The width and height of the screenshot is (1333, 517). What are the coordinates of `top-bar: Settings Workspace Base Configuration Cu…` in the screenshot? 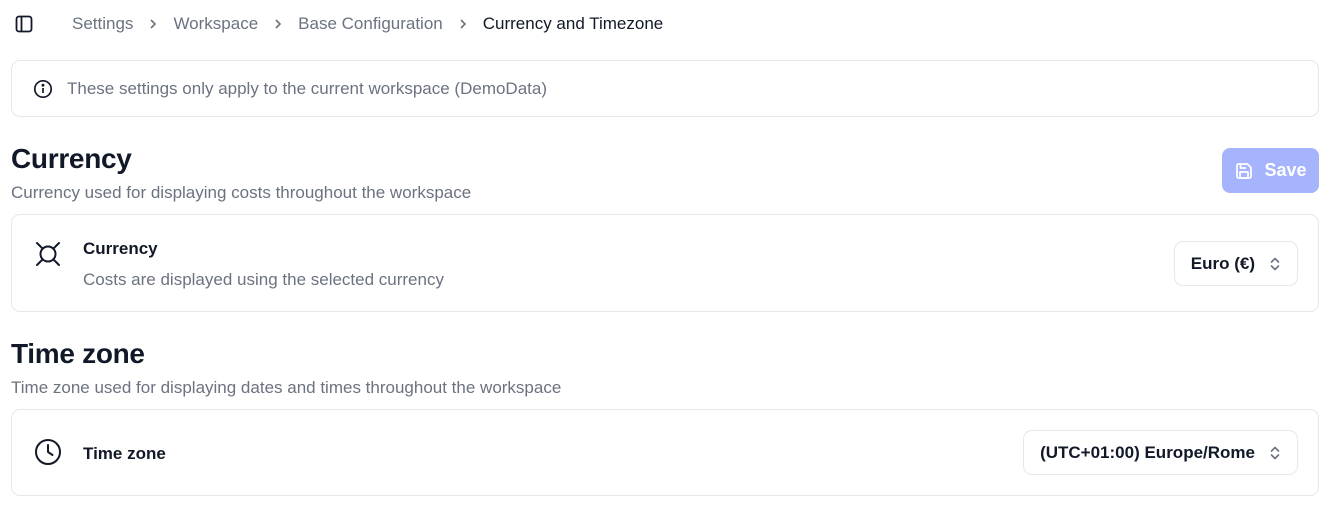 It's located at (666, 24).